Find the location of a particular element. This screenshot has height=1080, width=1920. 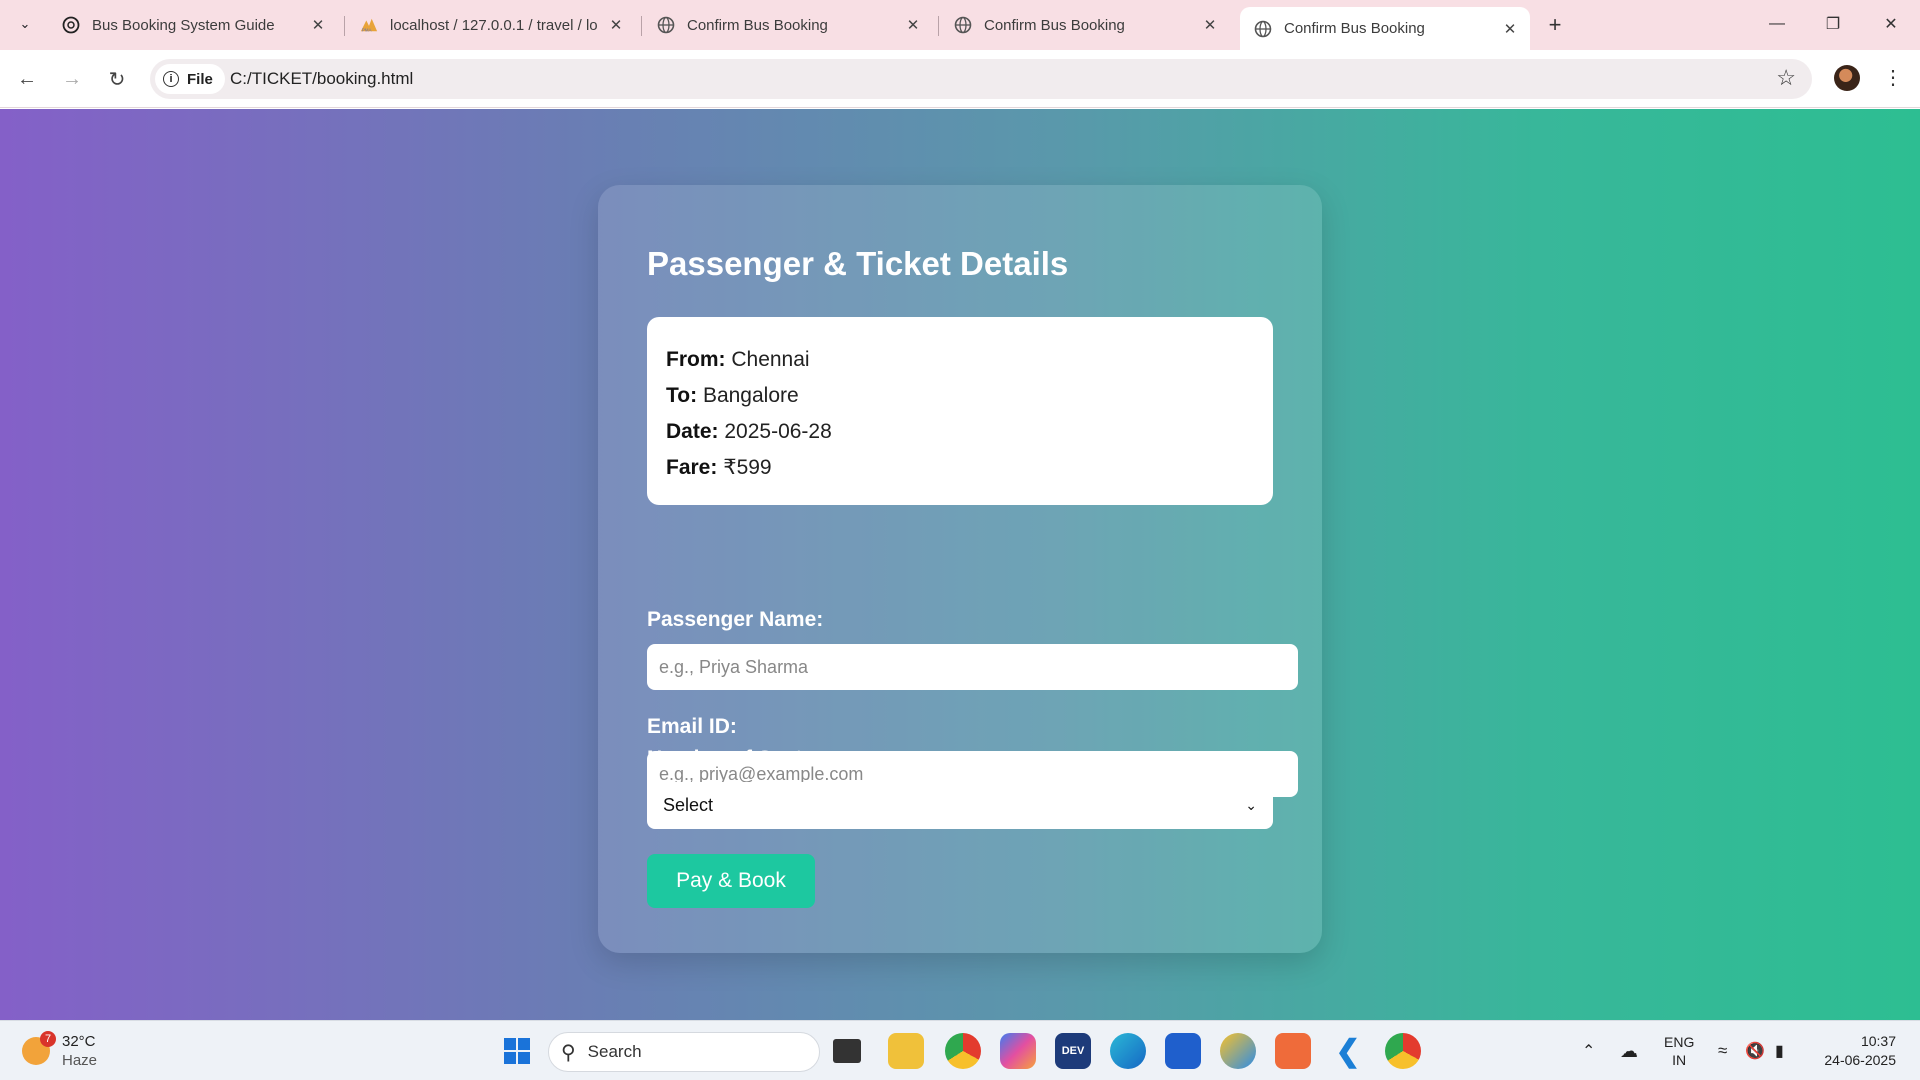

clock: 10:37 24-06-2025 is located at coordinates (1857, 1050).